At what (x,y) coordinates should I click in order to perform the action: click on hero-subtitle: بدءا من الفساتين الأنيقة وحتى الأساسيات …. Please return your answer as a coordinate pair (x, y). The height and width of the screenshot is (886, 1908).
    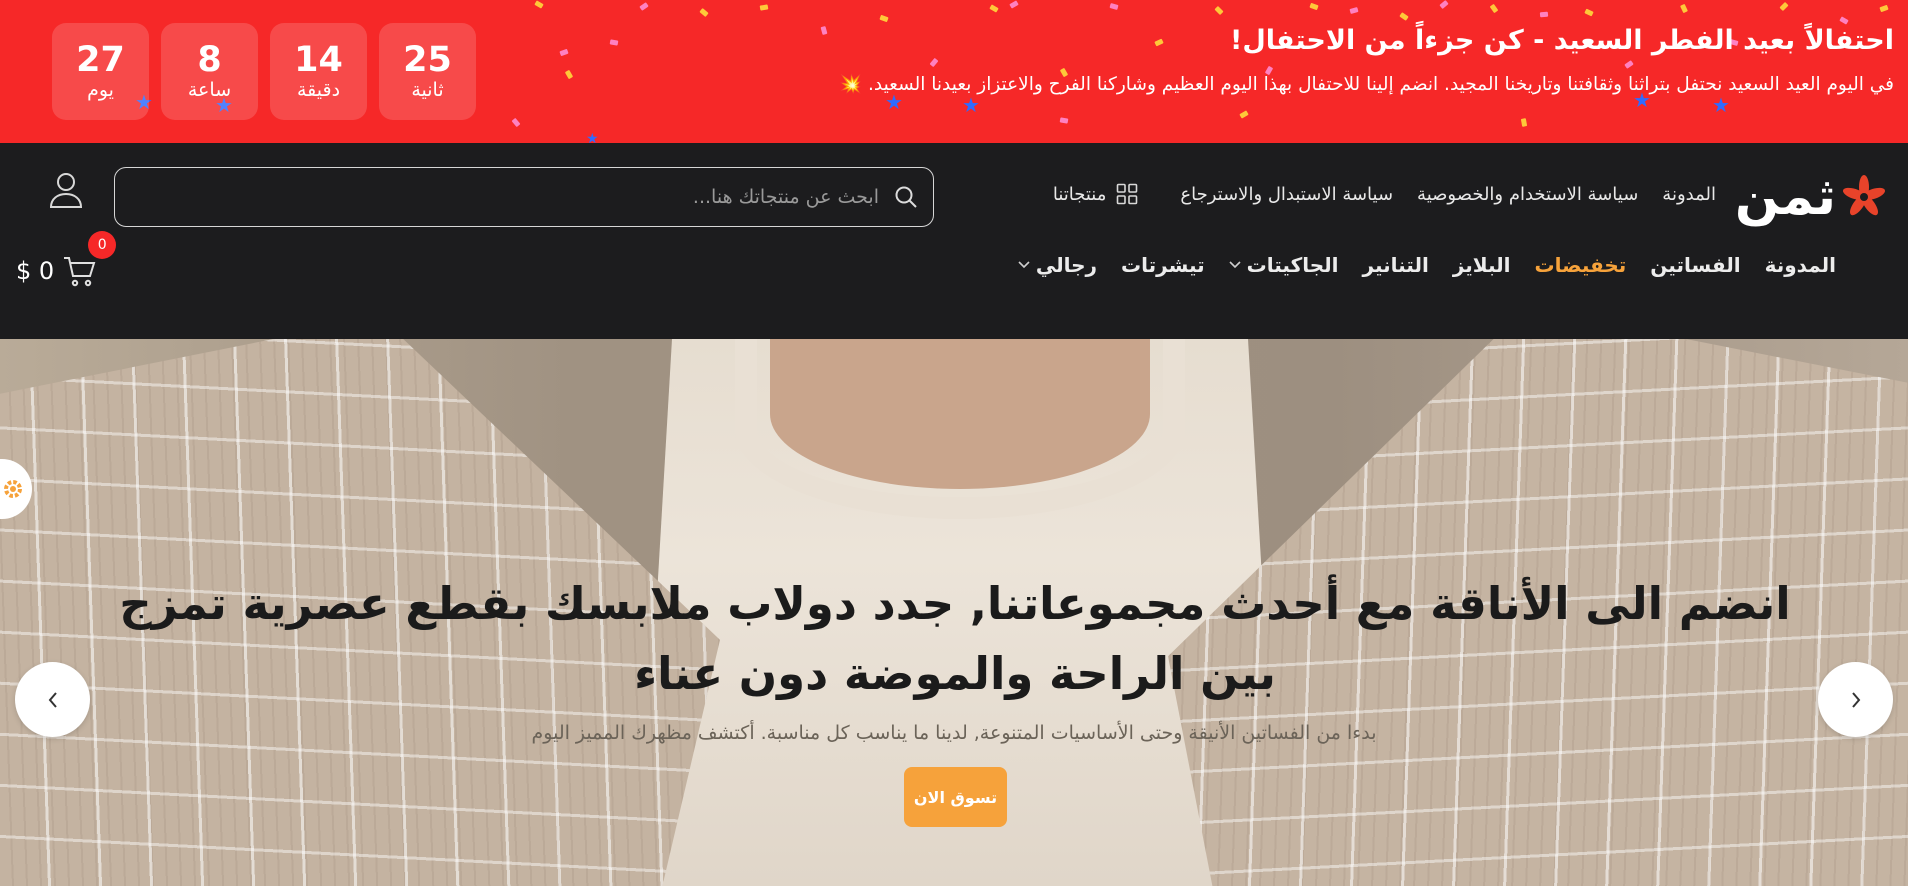
    Looking at the image, I should click on (954, 733).